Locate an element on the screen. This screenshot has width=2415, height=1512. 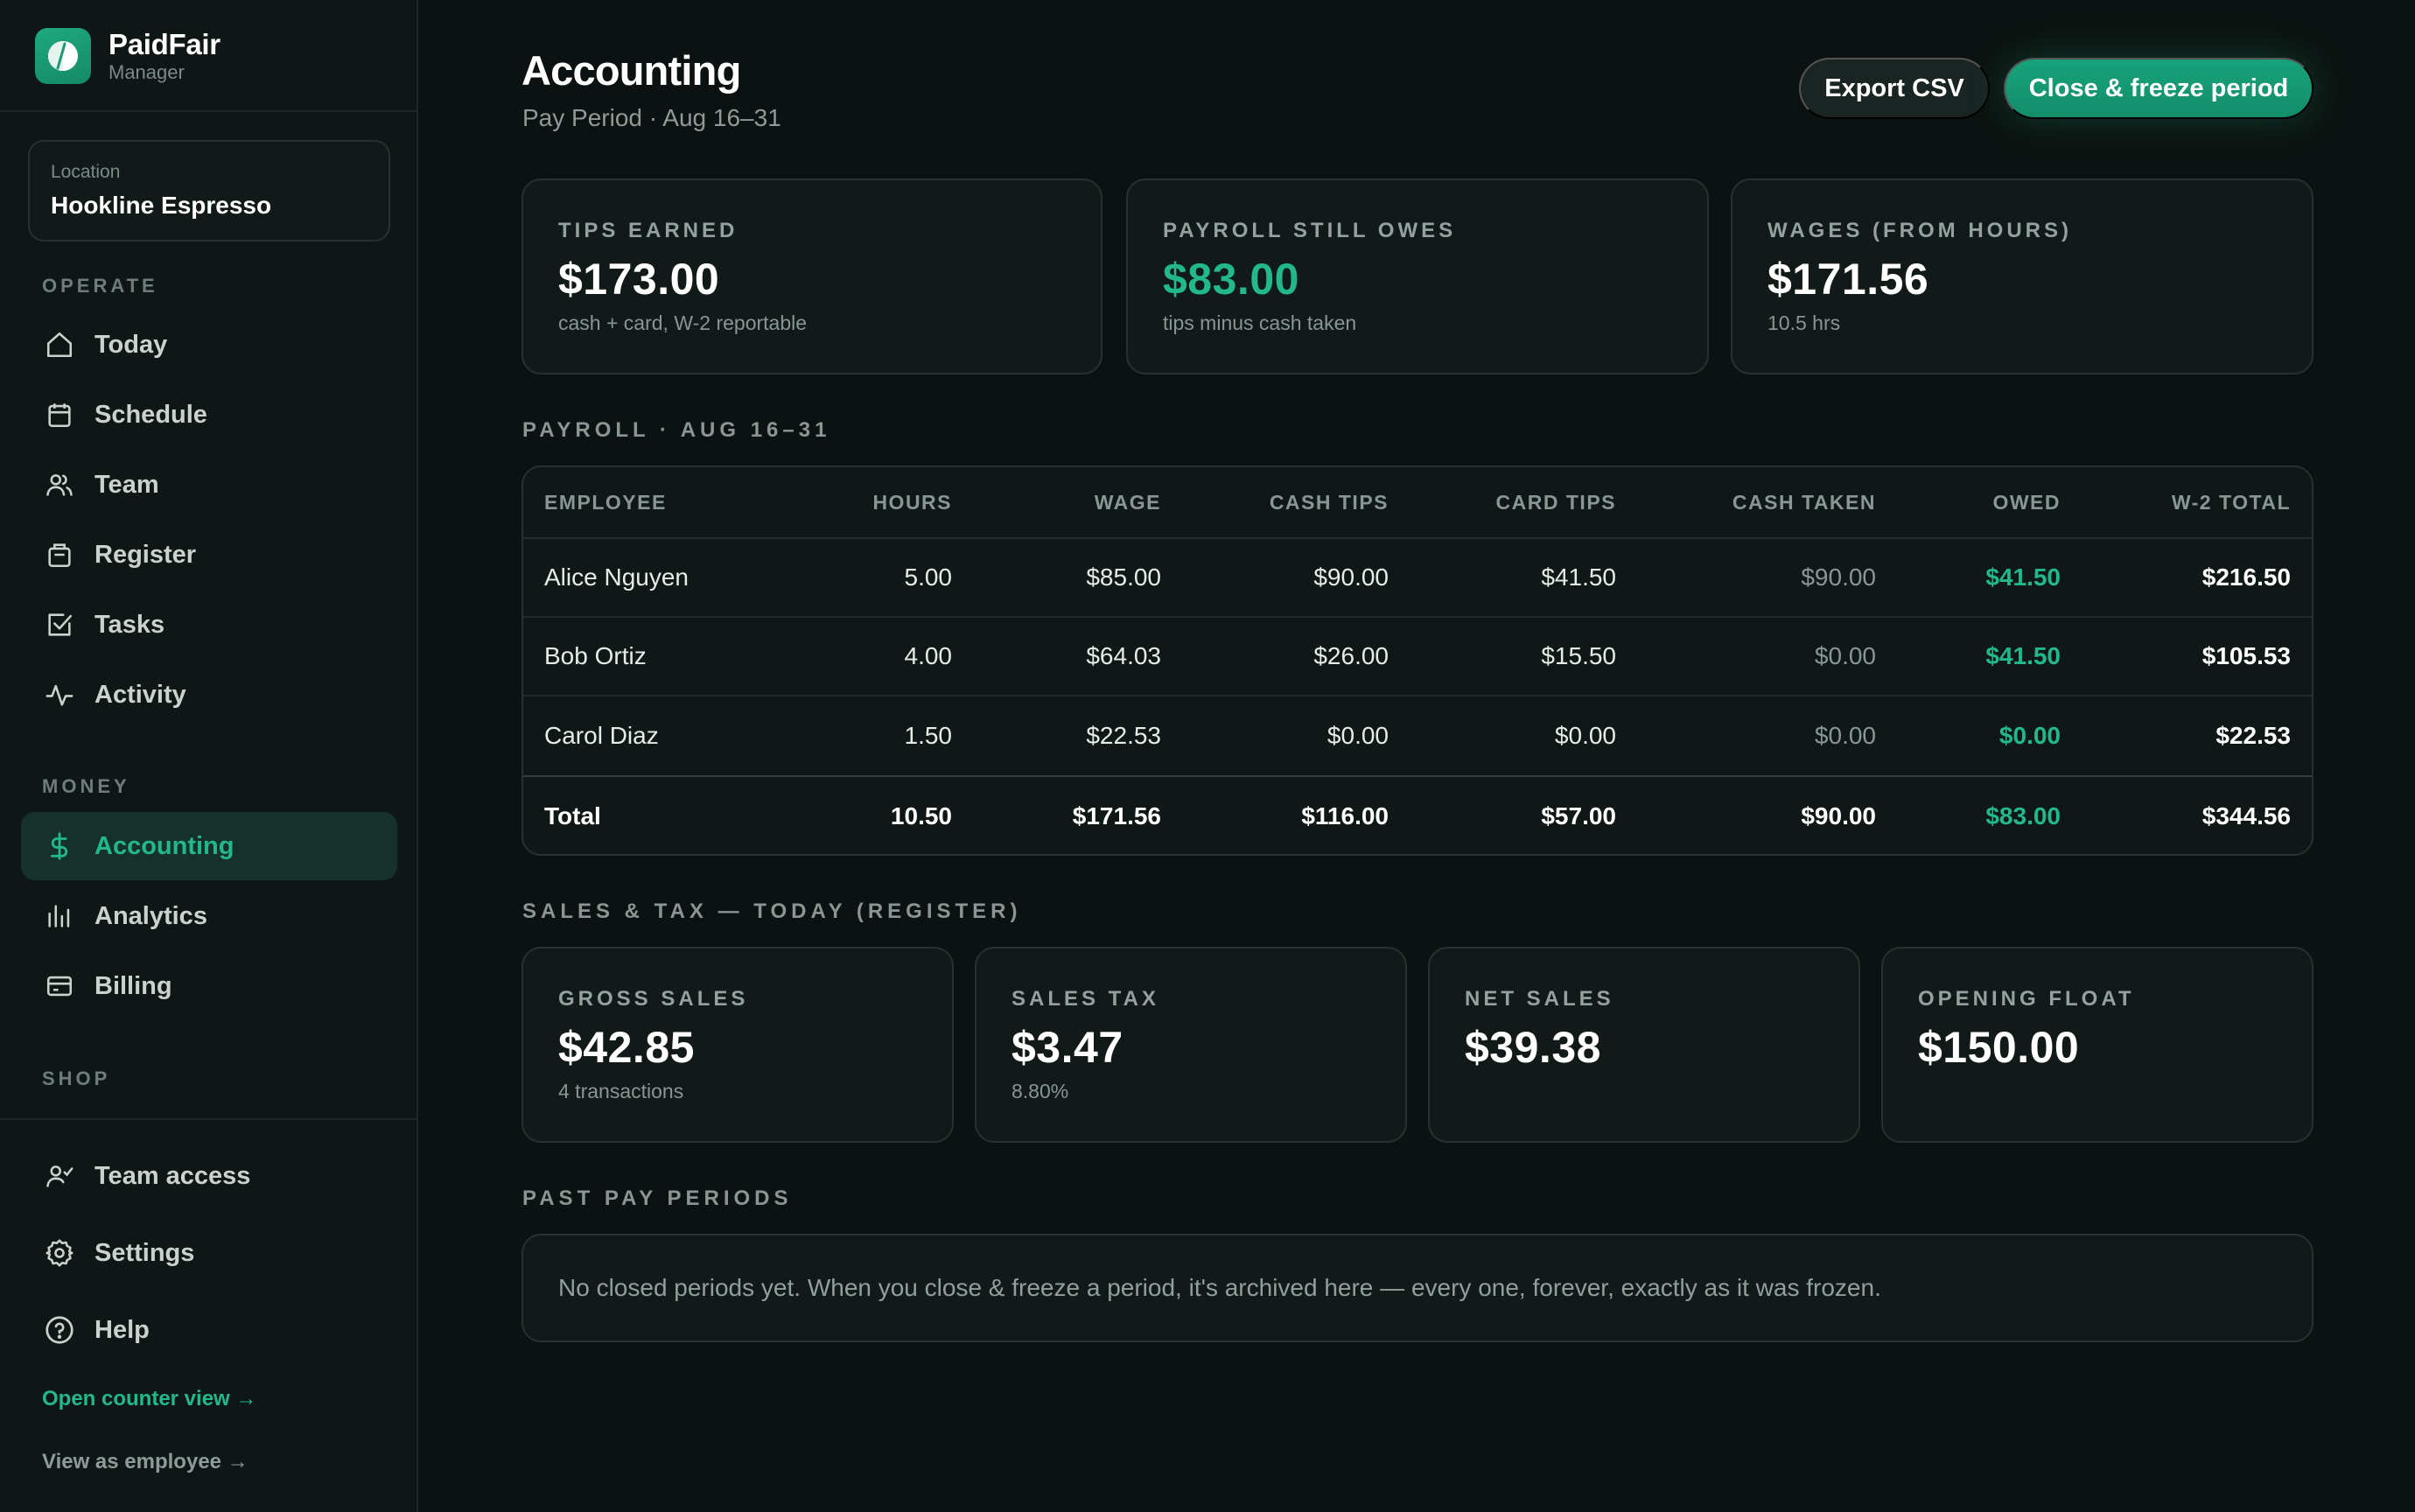
sales-section-label: SALES & TAX — TODAY (REGISTER) is located at coordinates (772, 911).